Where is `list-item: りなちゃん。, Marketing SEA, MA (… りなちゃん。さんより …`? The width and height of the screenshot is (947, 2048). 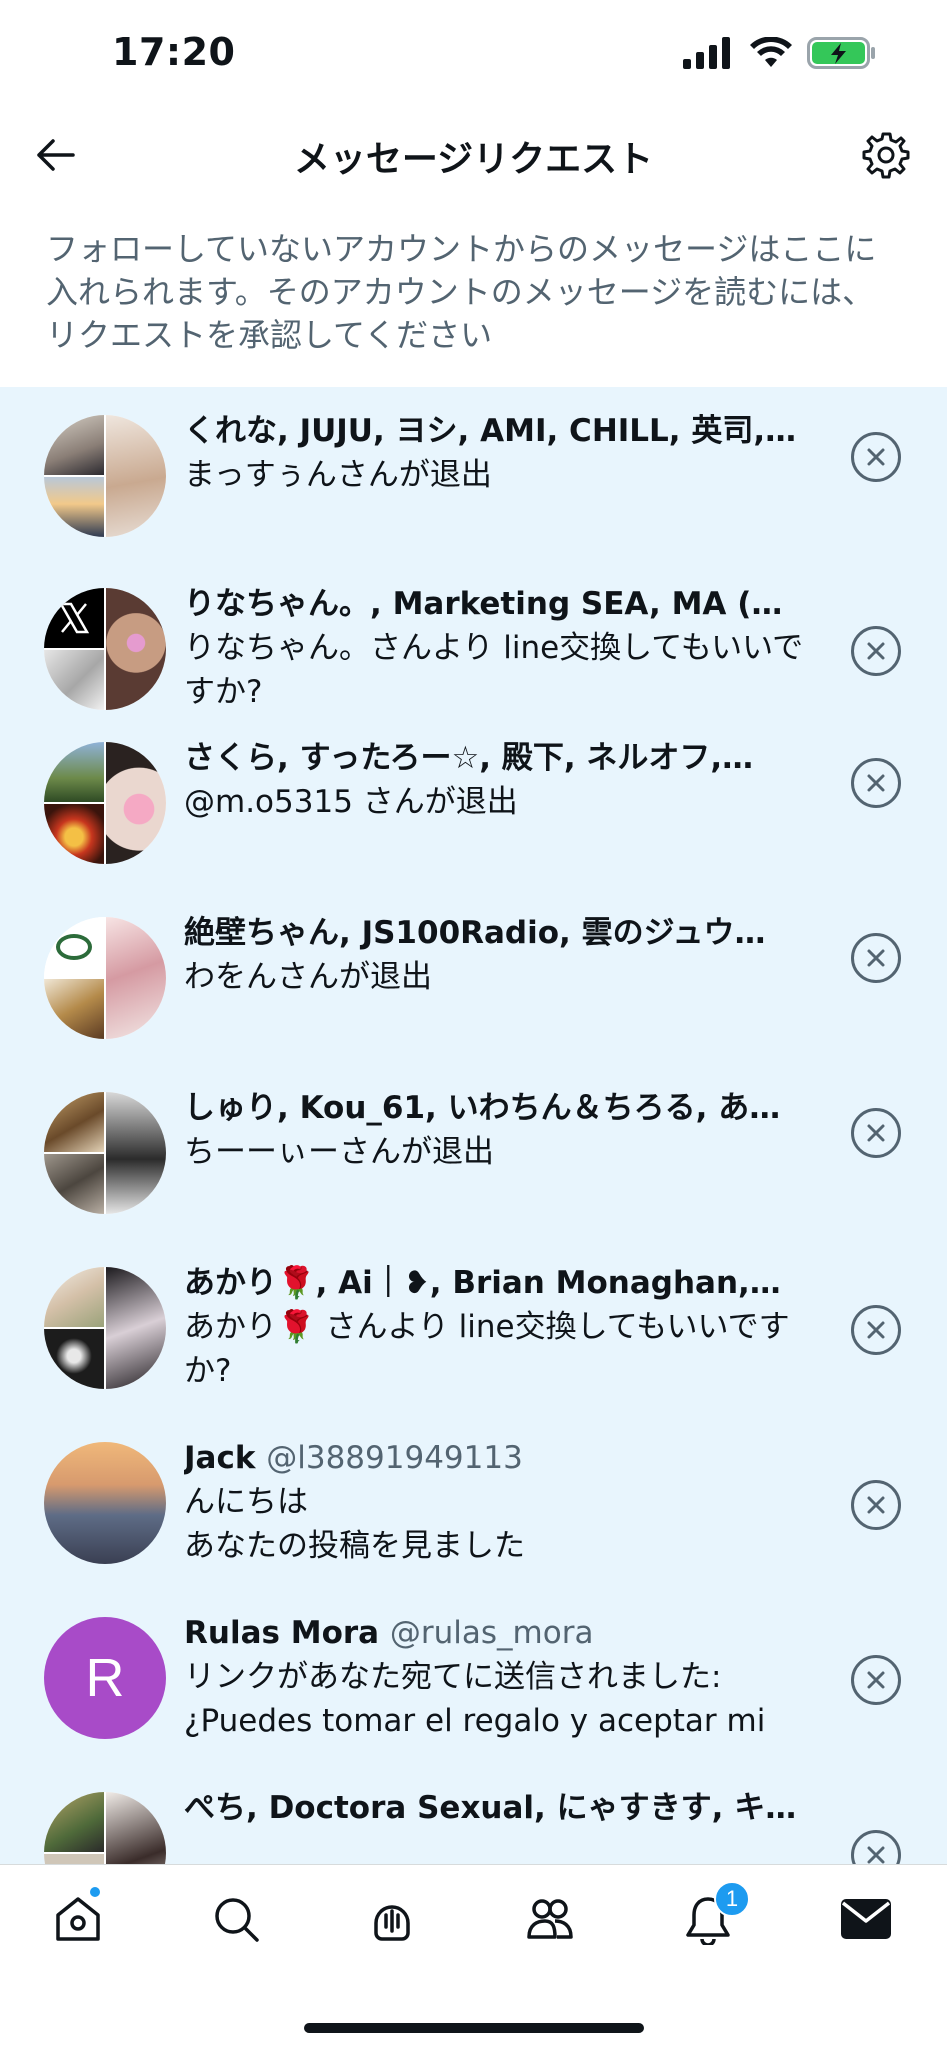
list-item: りなちゃん。, Marketing SEA, MA (… りなちゃん。さんより … is located at coordinates (473, 649).